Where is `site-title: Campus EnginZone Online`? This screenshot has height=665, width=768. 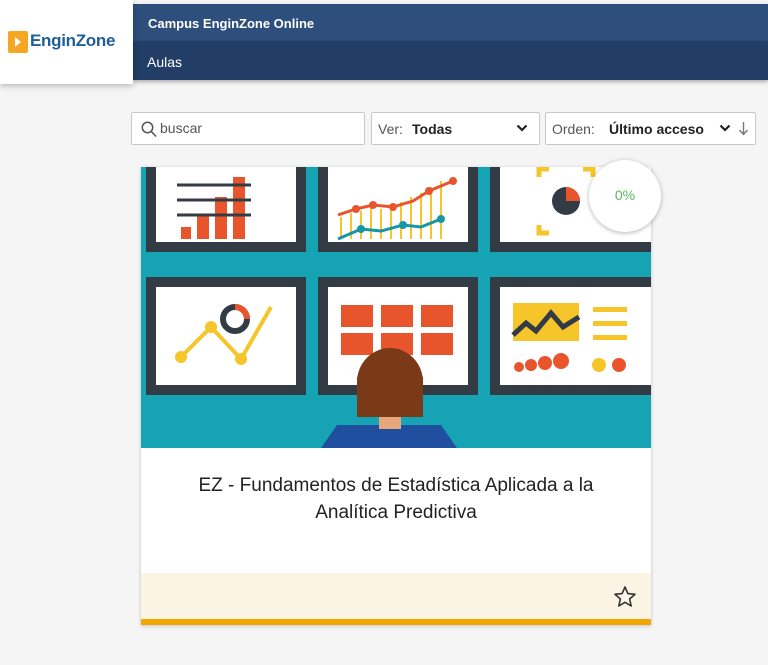
site-title: Campus EnginZone Online is located at coordinates (231, 23).